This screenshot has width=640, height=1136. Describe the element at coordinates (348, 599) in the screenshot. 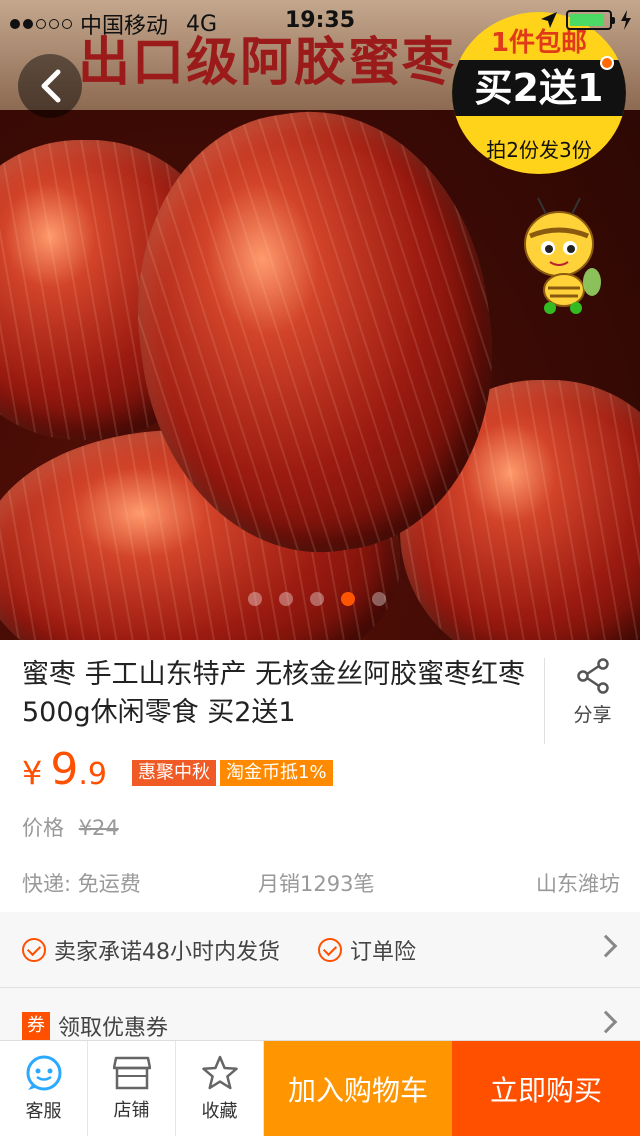

I see `pager-dot-active` at that location.